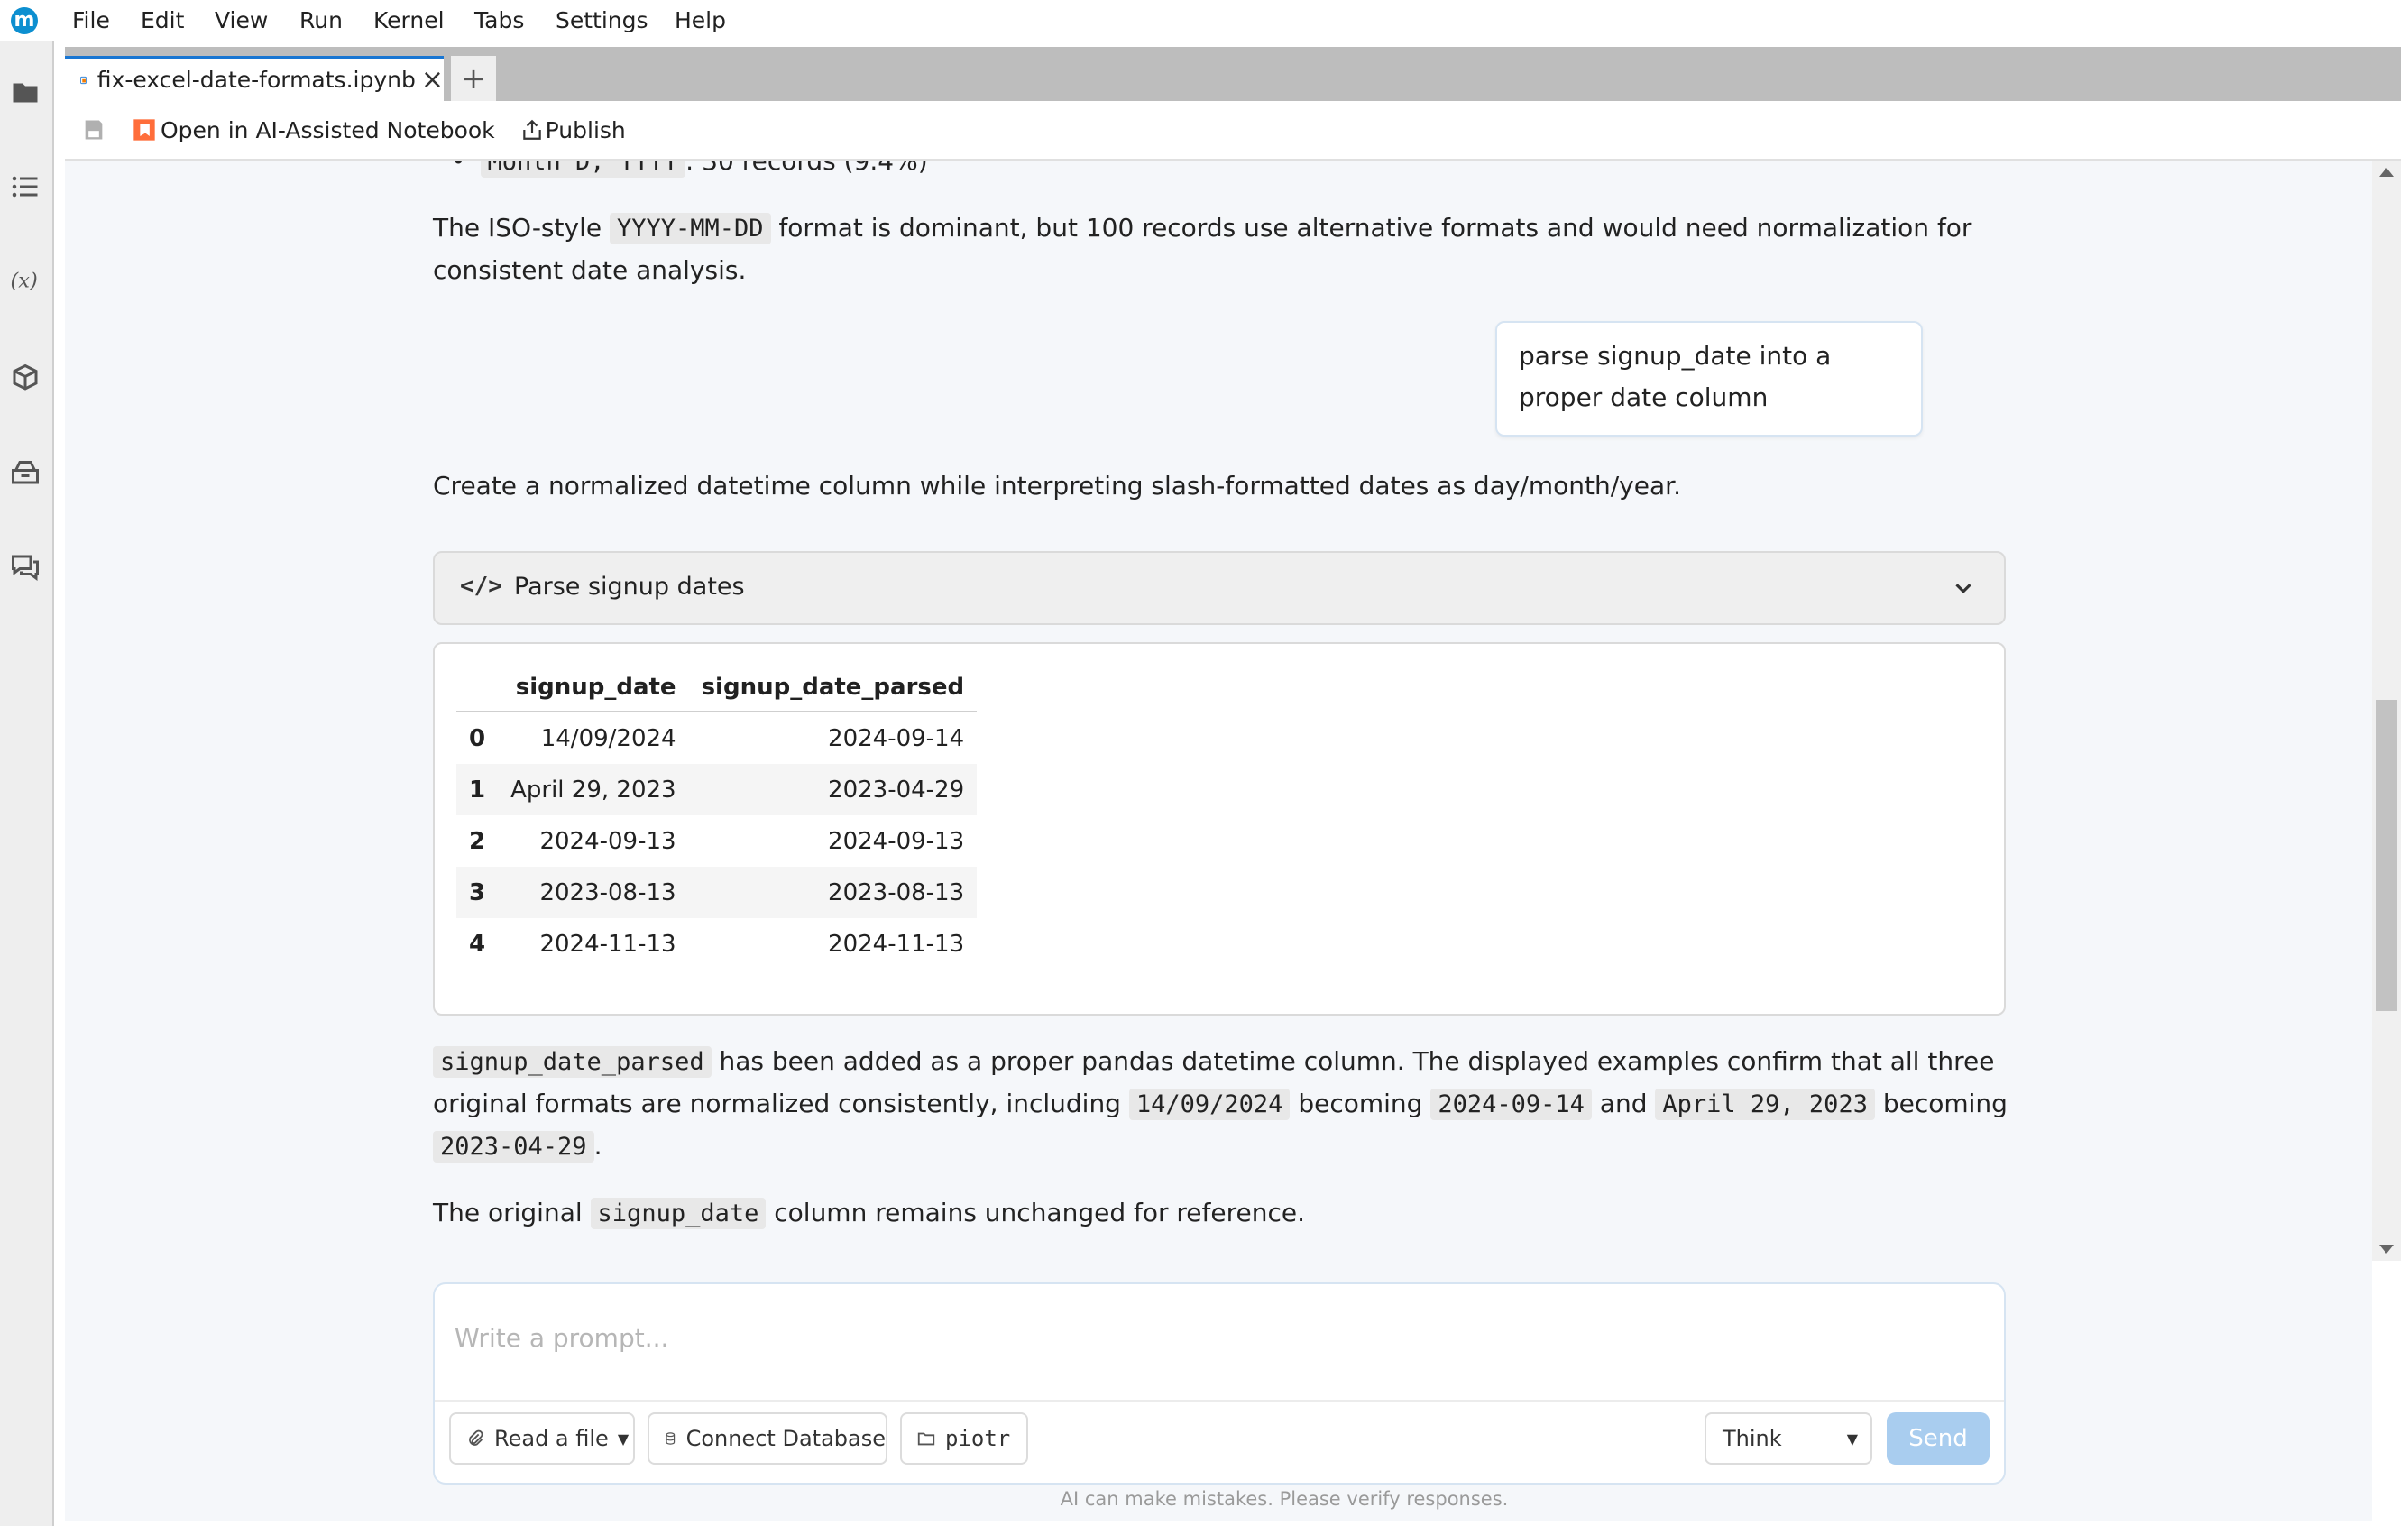 The height and width of the screenshot is (1526, 2408). Describe the element at coordinates (1209, 1104) in the screenshot. I see `inline-code: 14/09/2024` at that location.